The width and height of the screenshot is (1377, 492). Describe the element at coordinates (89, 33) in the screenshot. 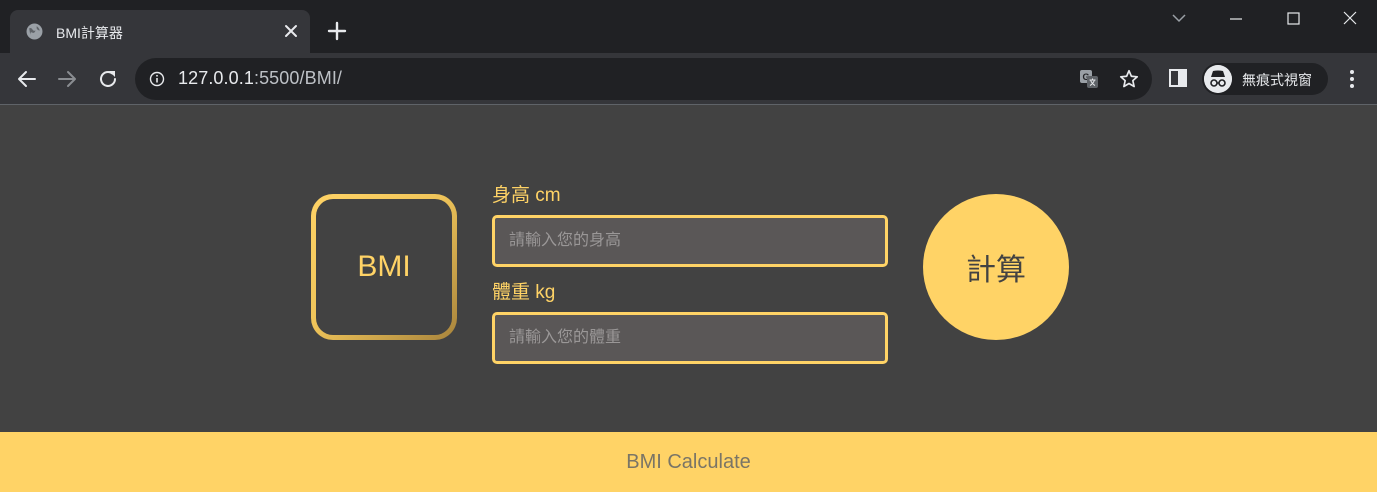

I see `tab-title: BMI計算器` at that location.